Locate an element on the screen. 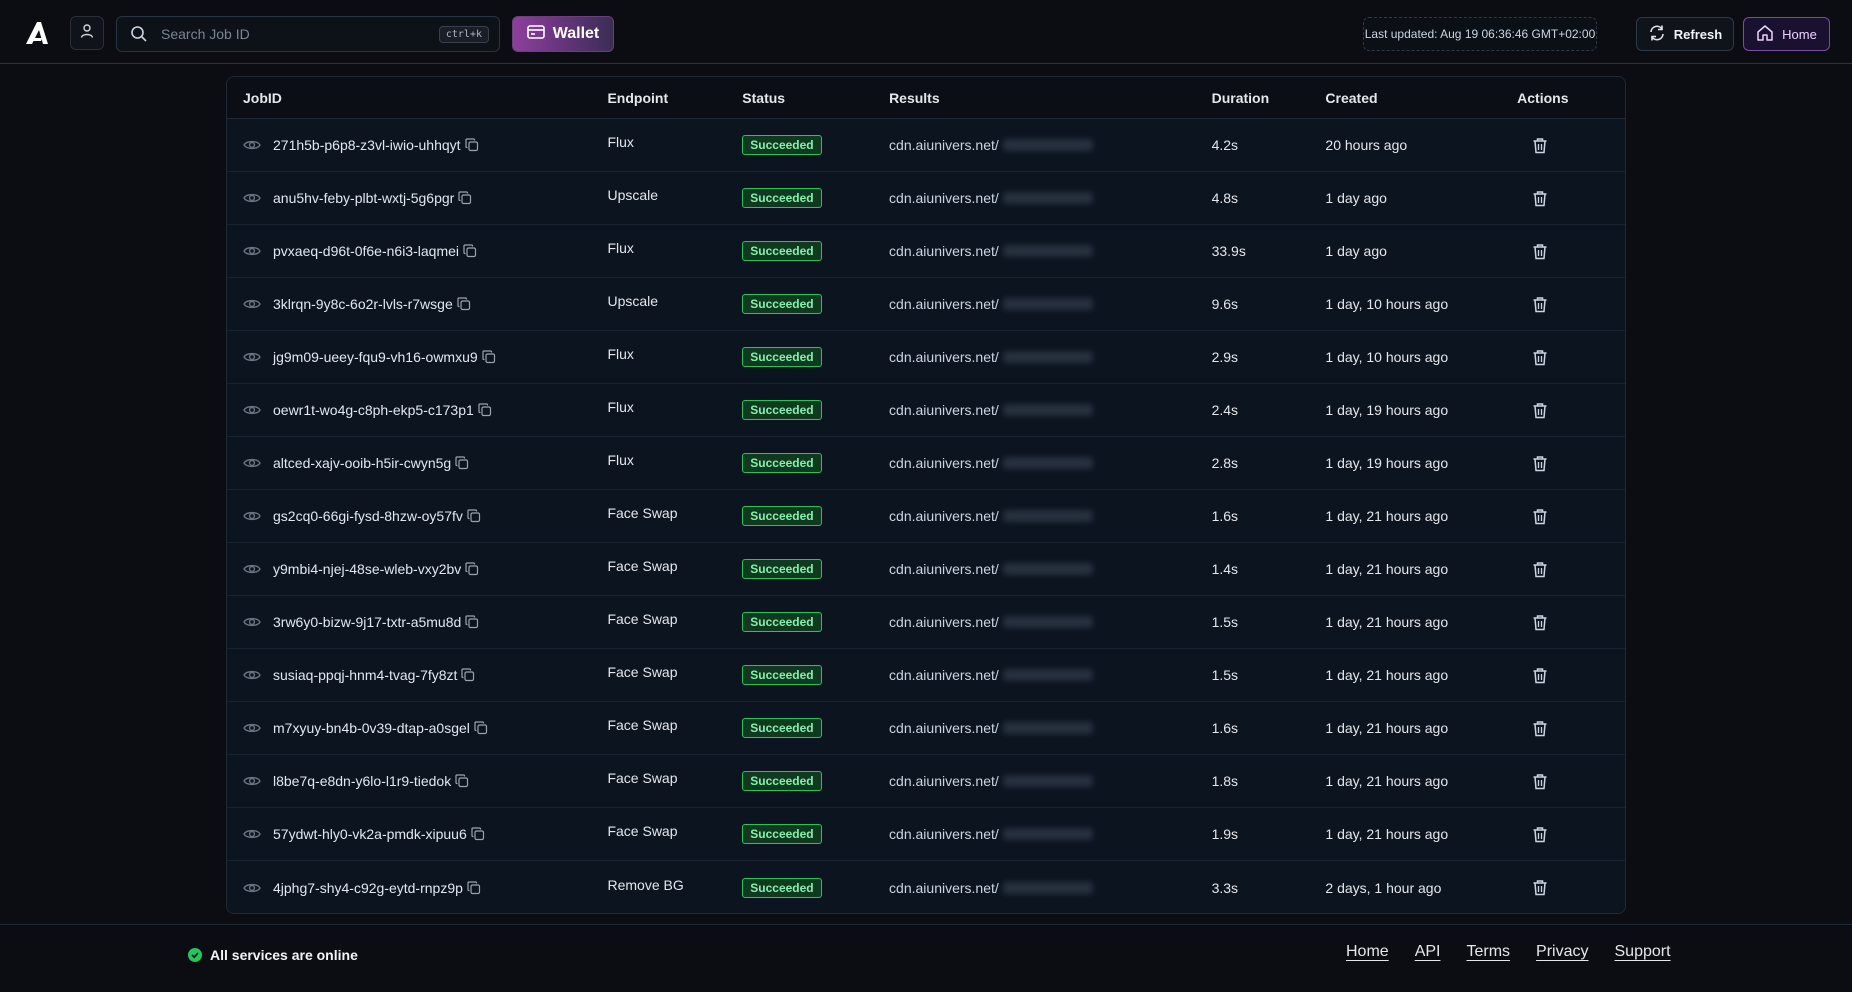  user-icon is located at coordinates (87, 33).